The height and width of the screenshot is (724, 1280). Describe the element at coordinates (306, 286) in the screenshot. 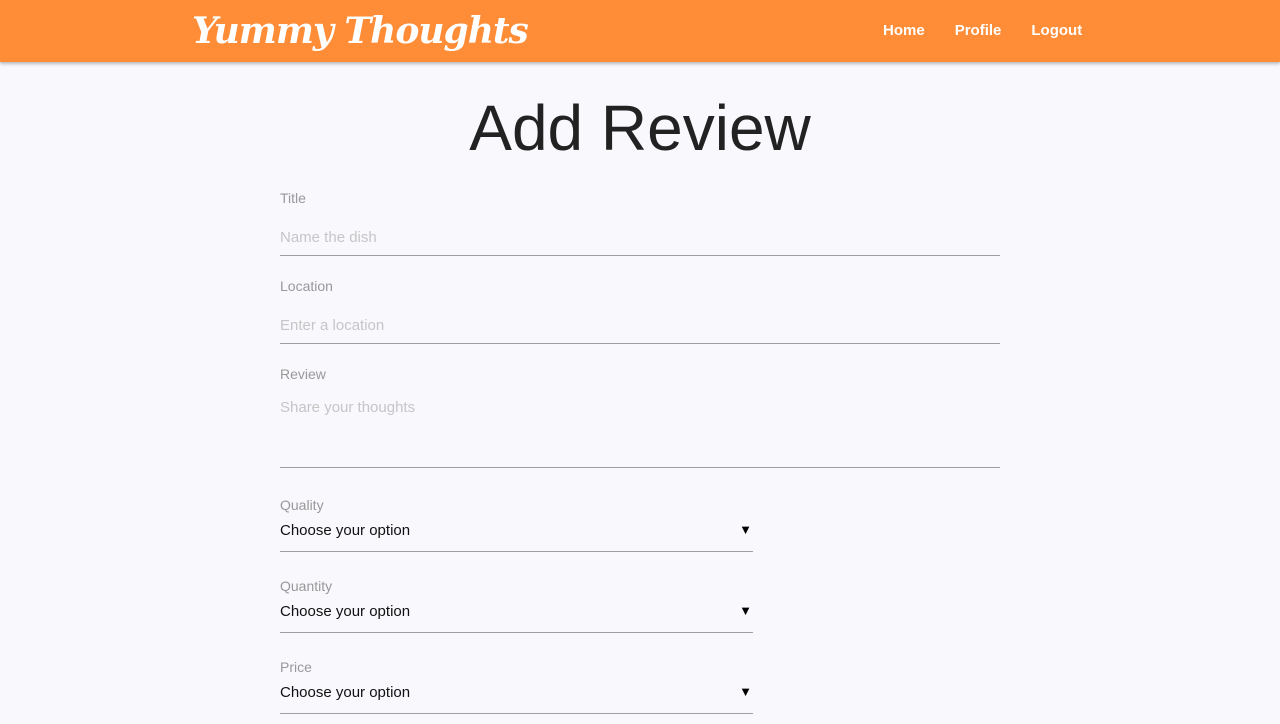

I see `location-label: Location` at that location.